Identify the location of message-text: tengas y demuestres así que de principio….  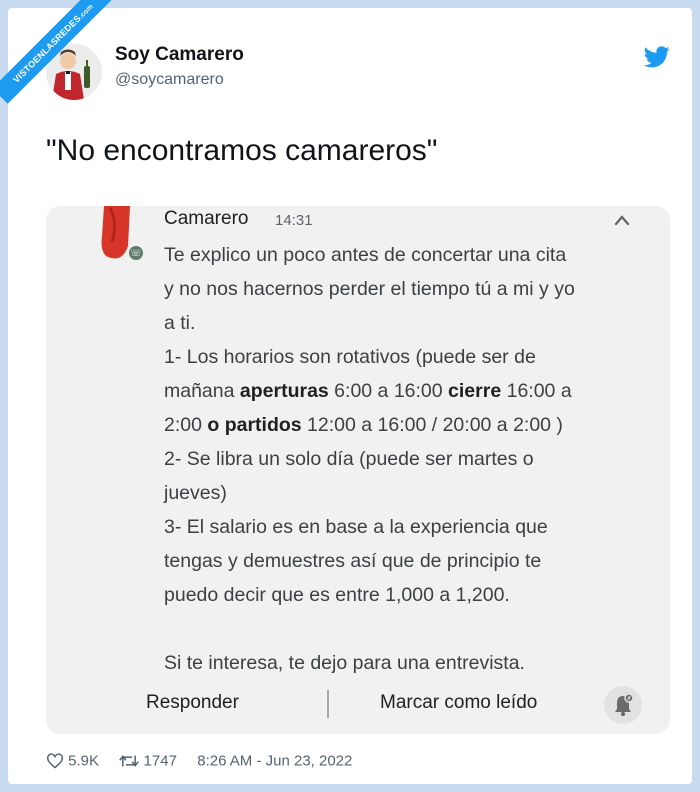
(353, 561).